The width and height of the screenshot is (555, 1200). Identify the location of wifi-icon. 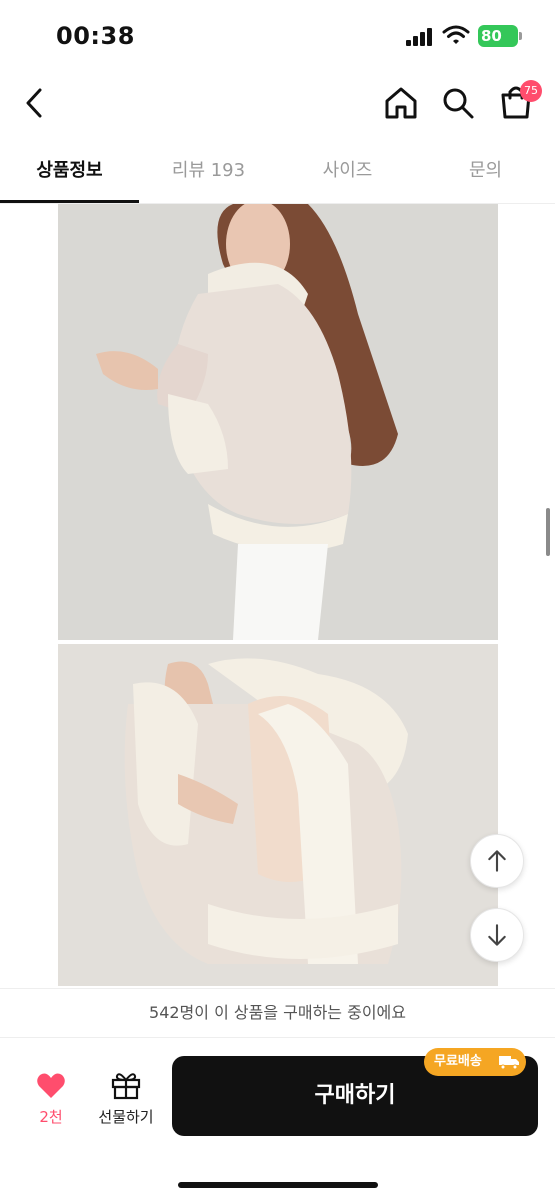
(456, 34).